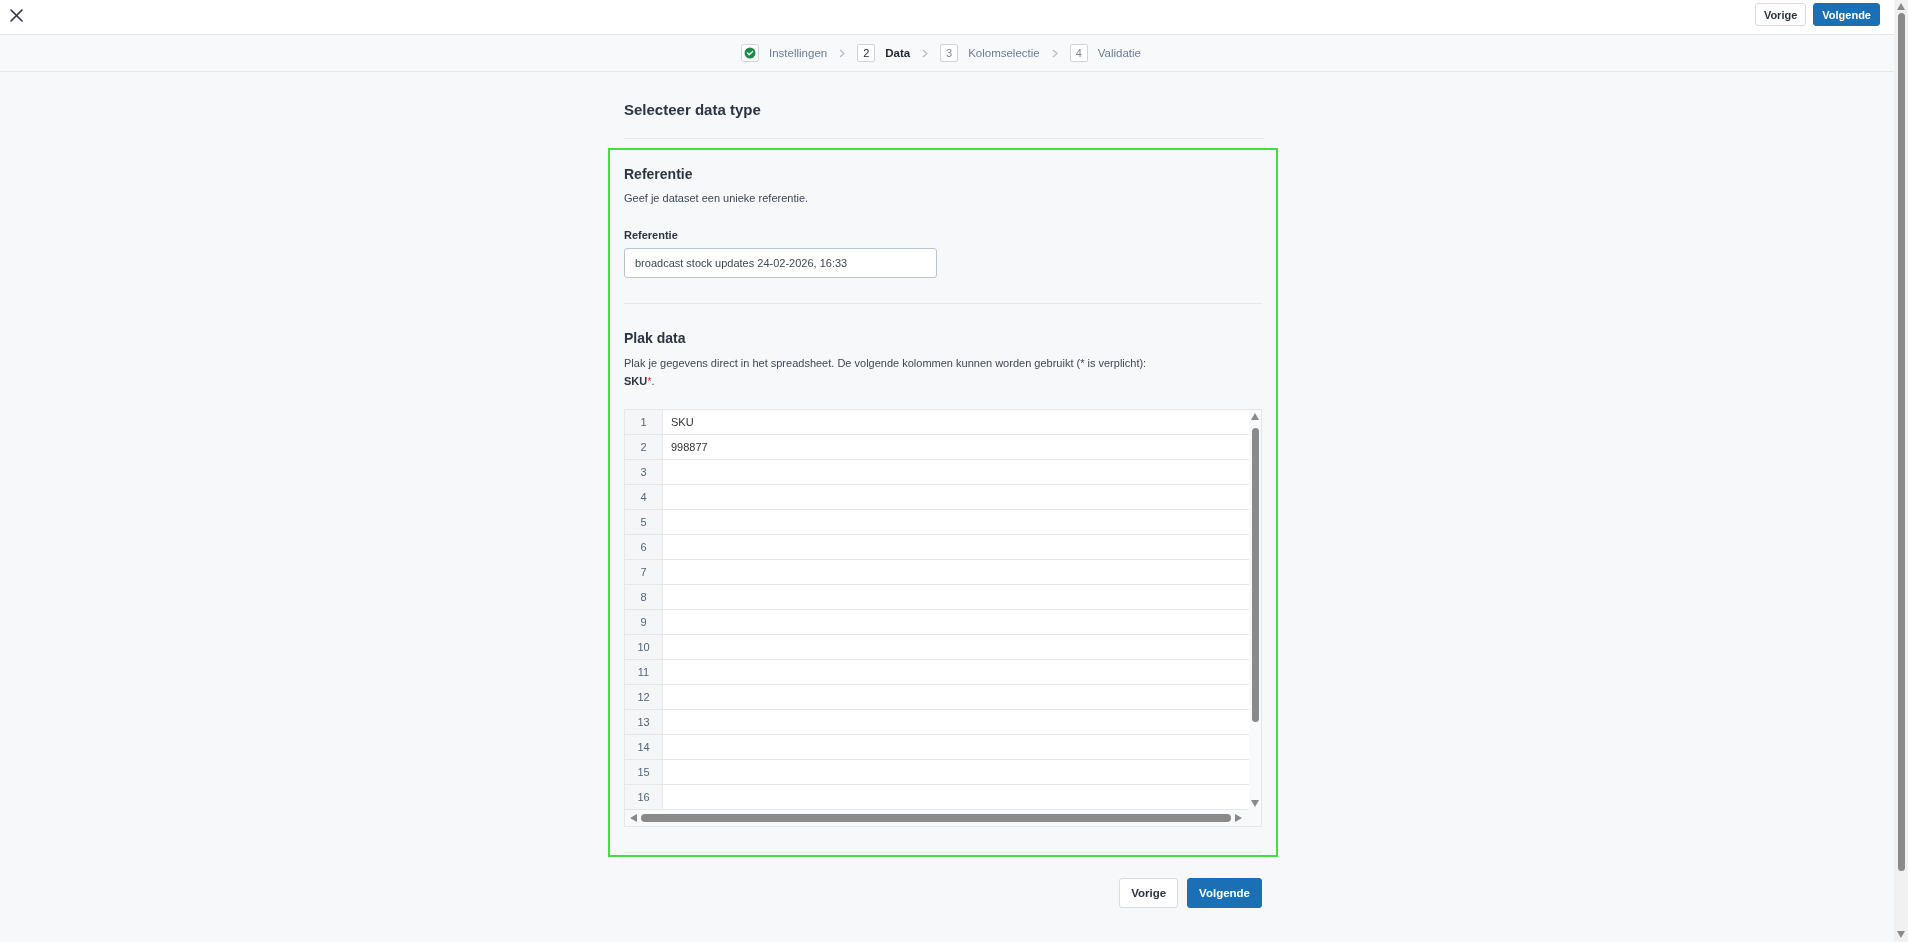  What do you see at coordinates (644, 572) in the screenshot?
I see `row-number: 7` at bounding box center [644, 572].